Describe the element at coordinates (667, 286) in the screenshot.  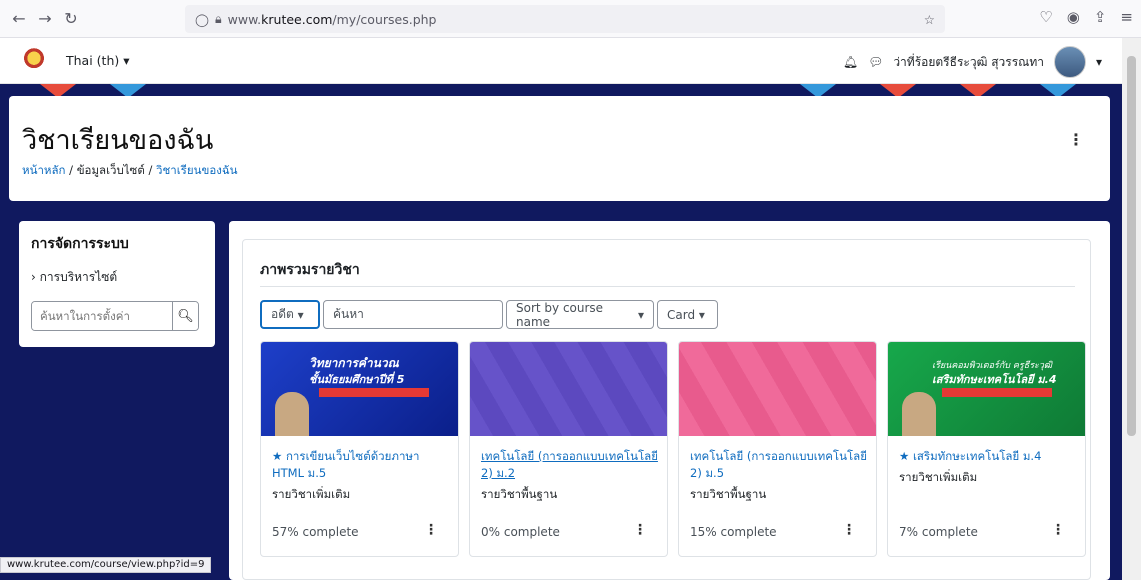
I see `divider` at that location.